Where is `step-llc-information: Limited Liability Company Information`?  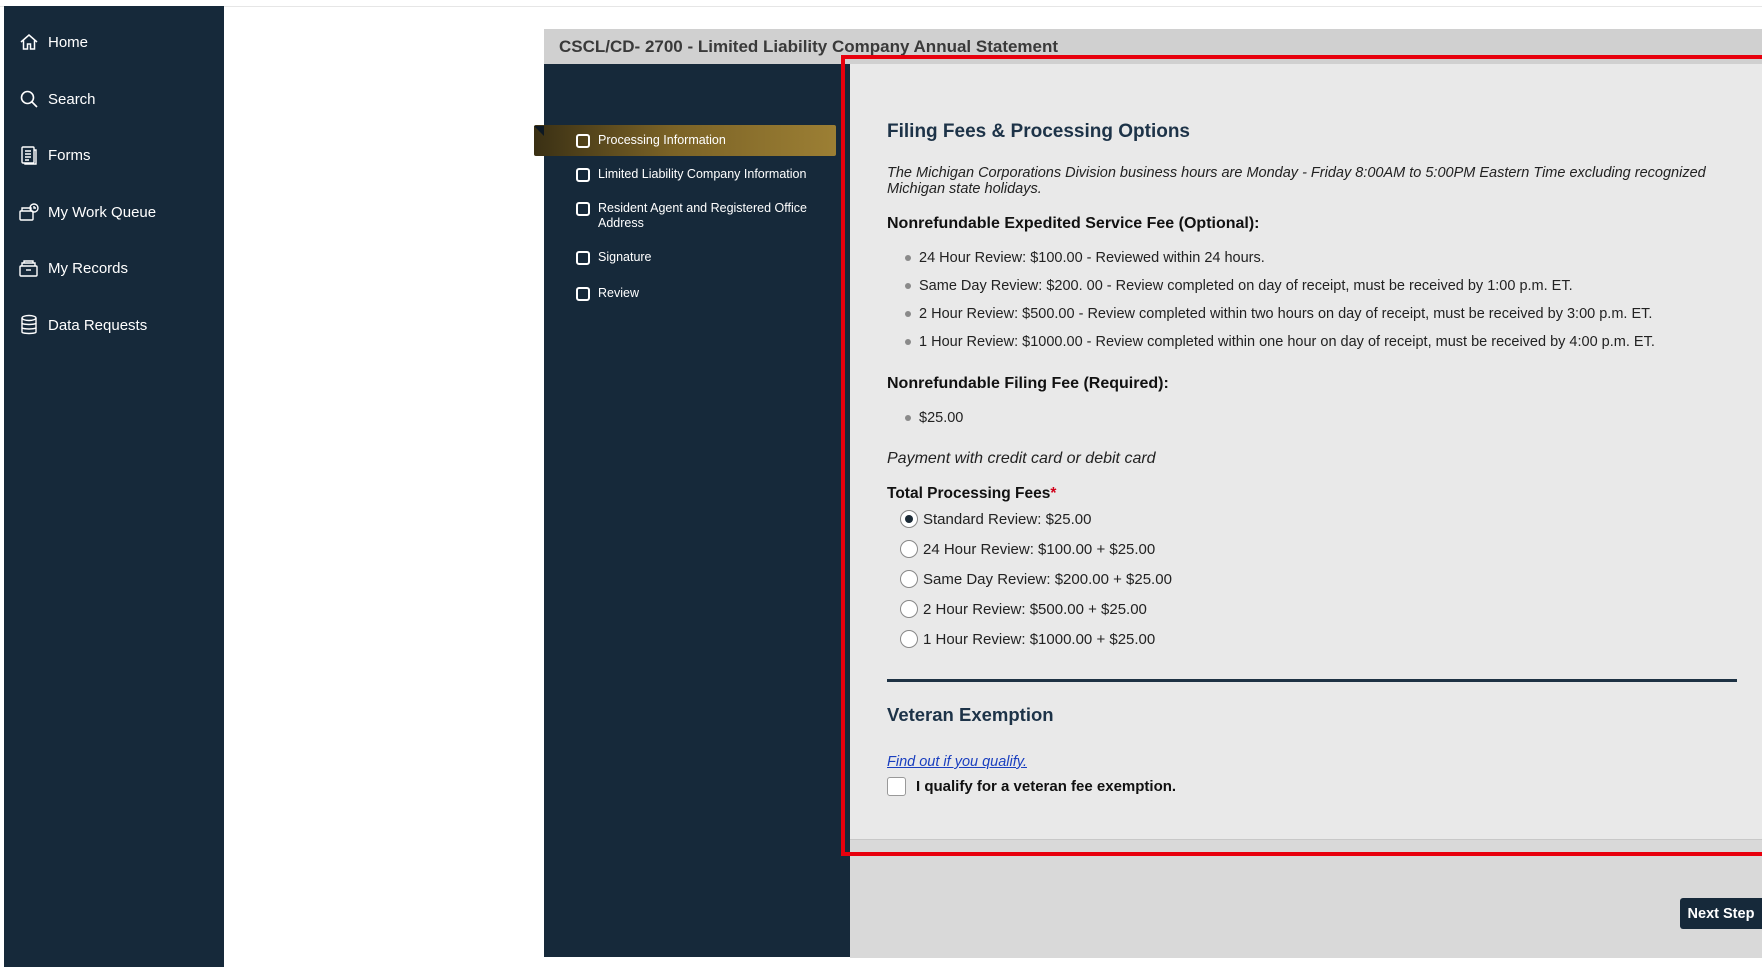 step-llc-information: Limited Liability Company Information is located at coordinates (712, 174).